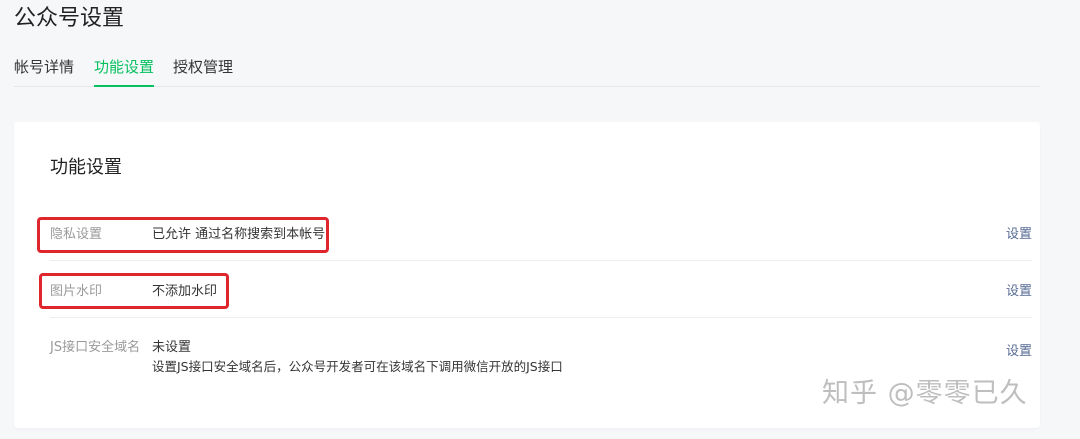 The width and height of the screenshot is (1080, 439). I want to click on section-title: 功能设置, so click(86, 167).